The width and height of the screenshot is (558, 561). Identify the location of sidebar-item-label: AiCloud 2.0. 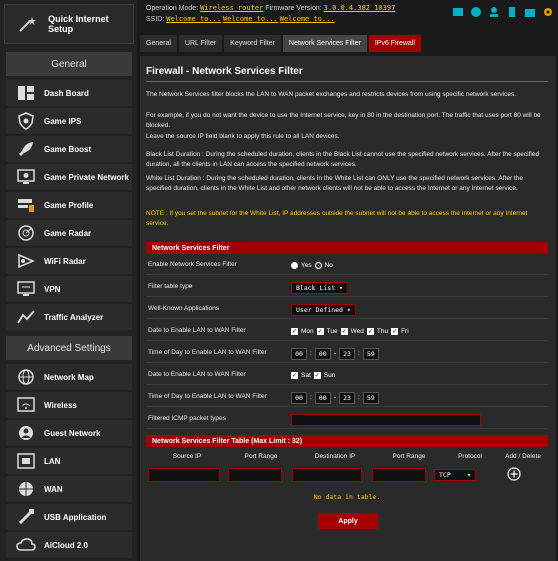
(66, 545).